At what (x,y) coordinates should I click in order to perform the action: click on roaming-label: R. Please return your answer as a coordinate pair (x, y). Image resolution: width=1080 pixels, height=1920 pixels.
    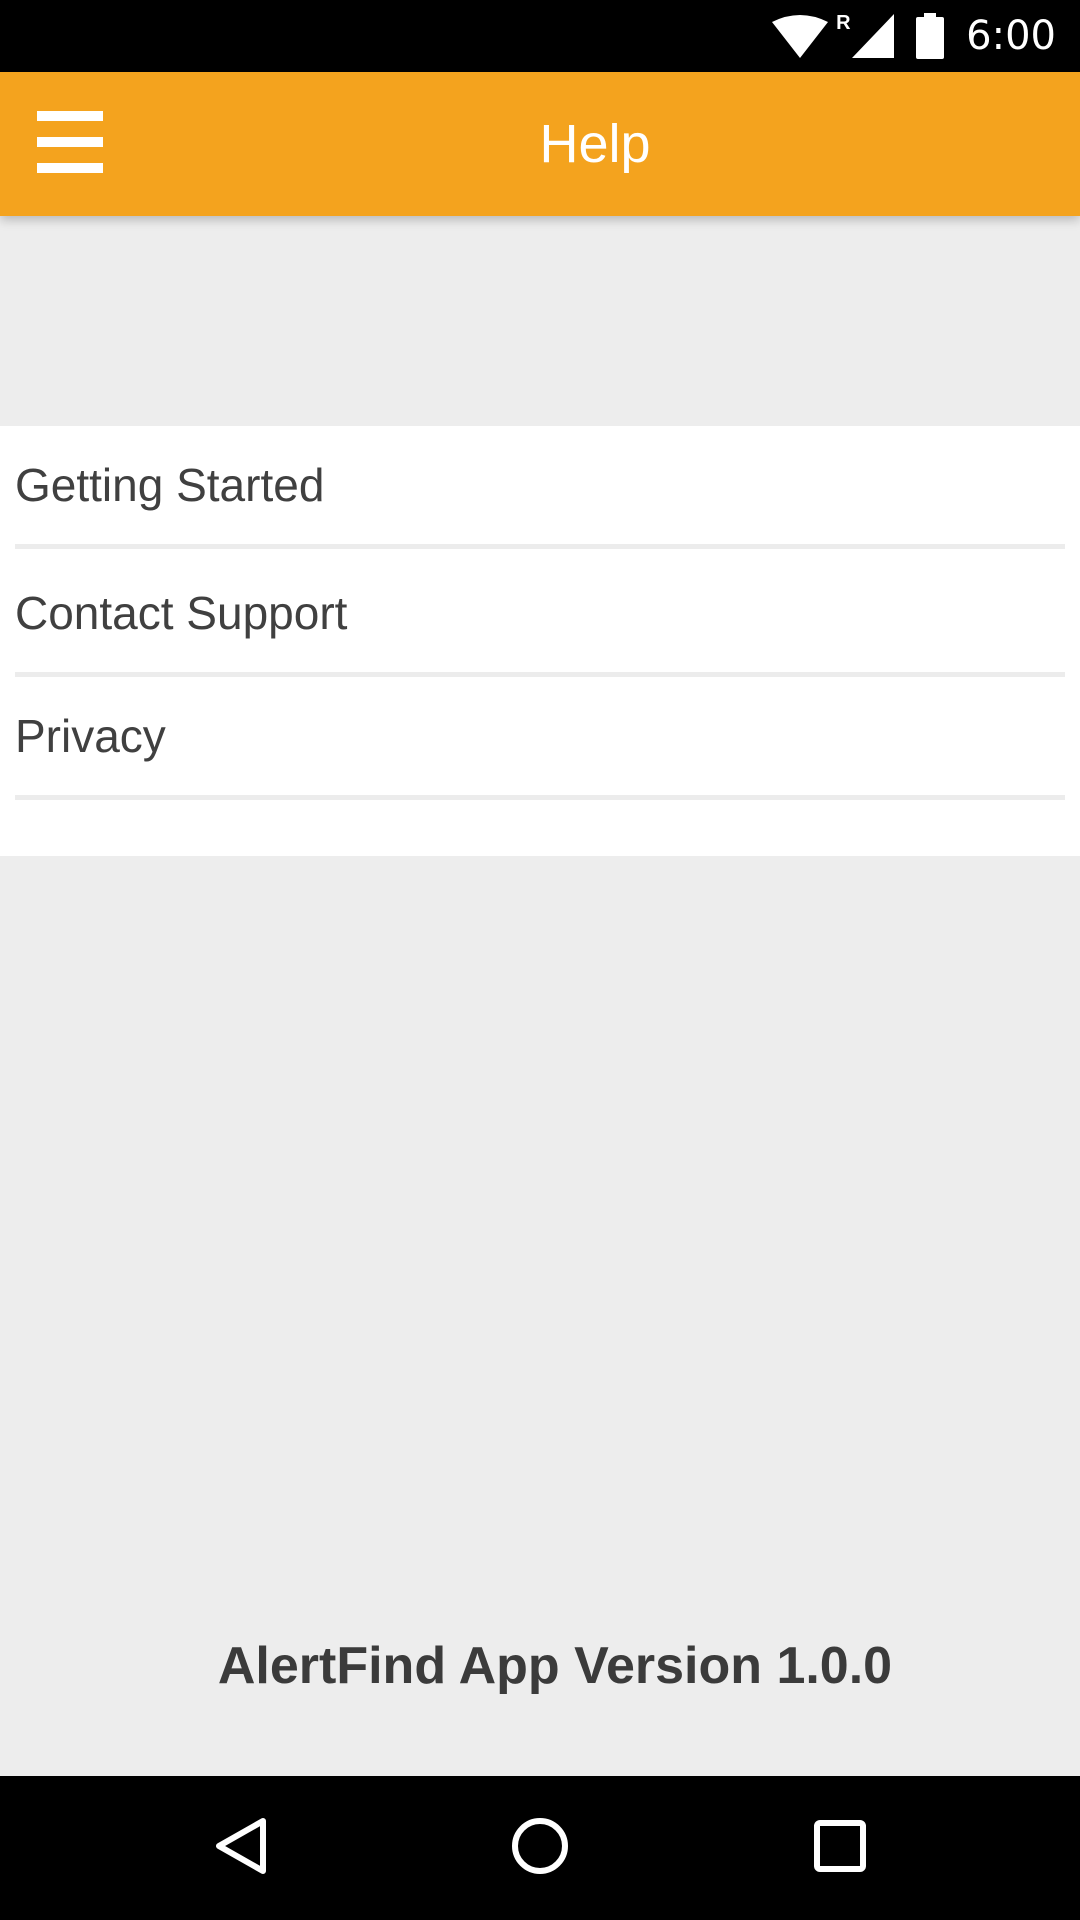
    Looking at the image, I should click on (843, 23).